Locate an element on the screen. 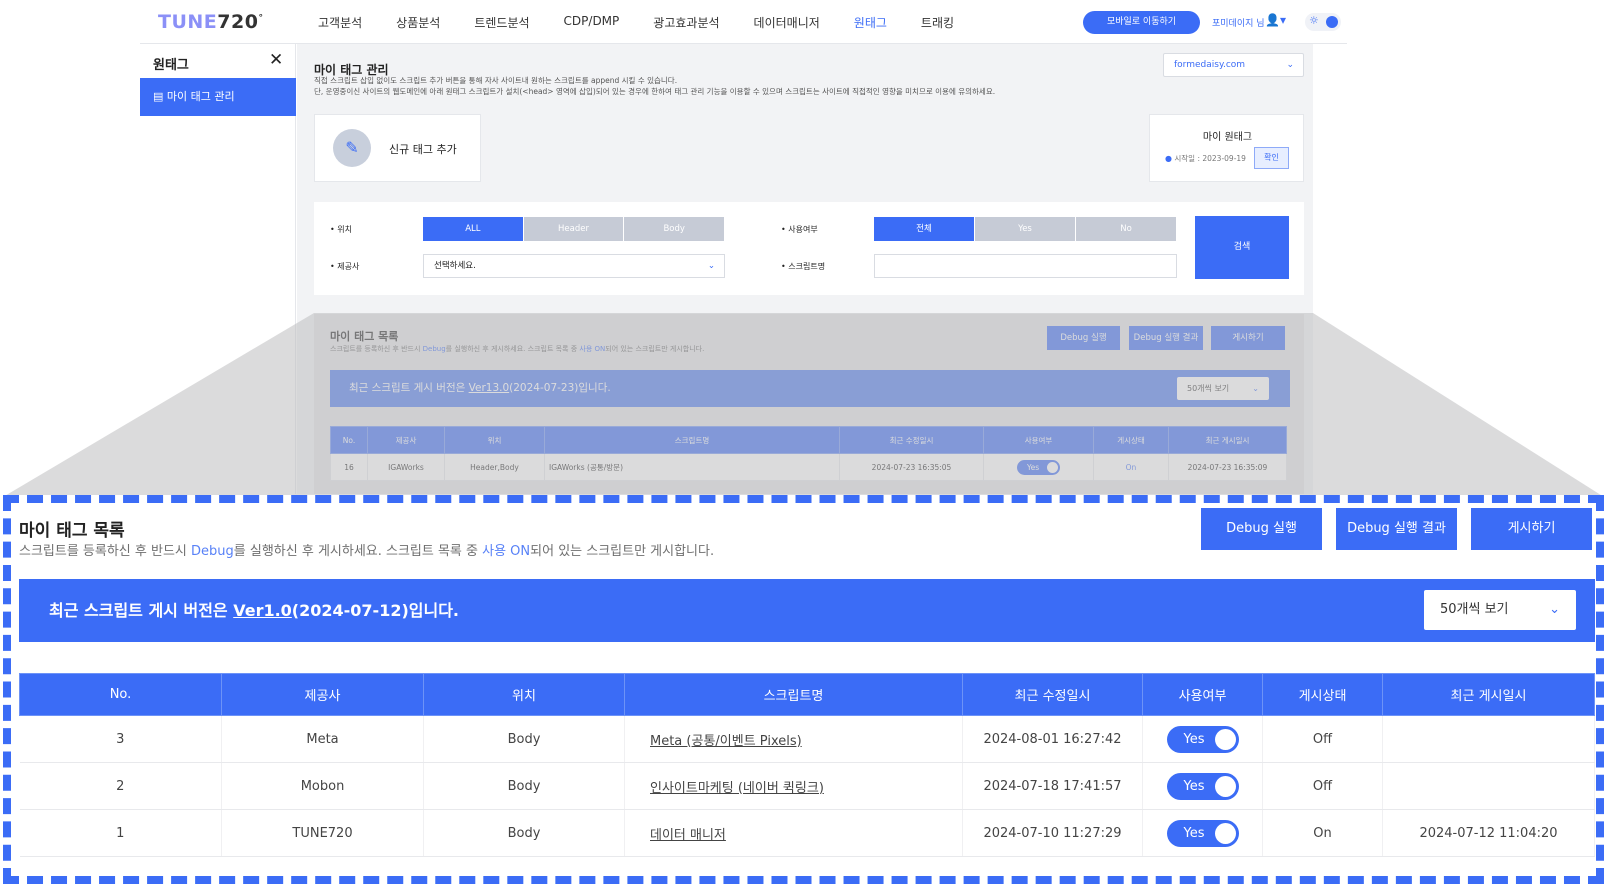 This screenshot has width=1608, height=888. position-segment: ALL Header Body is located at coordinates (574, 229).